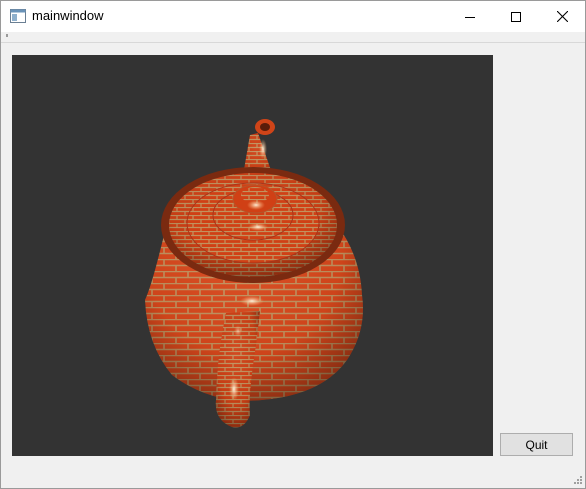  Describe the element at coordinates (578, 480) in the screenshot. I see `size-grip-icon` at that location.